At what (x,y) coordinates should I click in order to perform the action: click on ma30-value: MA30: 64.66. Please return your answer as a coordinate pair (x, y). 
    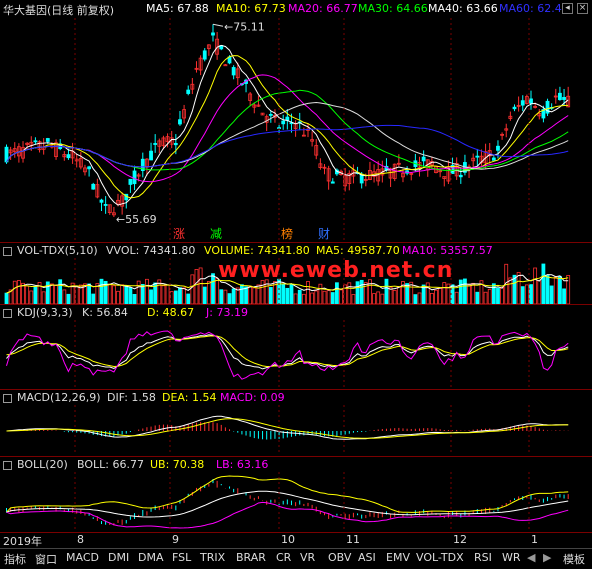
    Looking at the image, I should click on (393, 8).